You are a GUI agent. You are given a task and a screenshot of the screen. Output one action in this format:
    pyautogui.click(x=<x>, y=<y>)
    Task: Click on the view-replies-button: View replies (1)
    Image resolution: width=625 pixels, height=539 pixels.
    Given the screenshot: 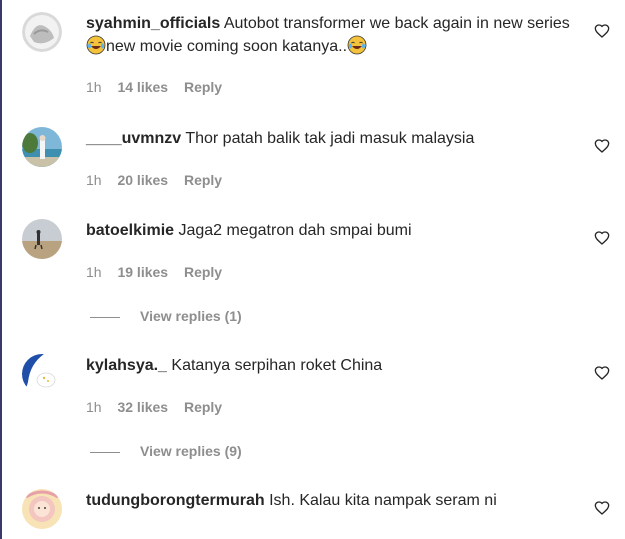 What is the action you would take?
    pyautogui.click(x=166, y=316)
    